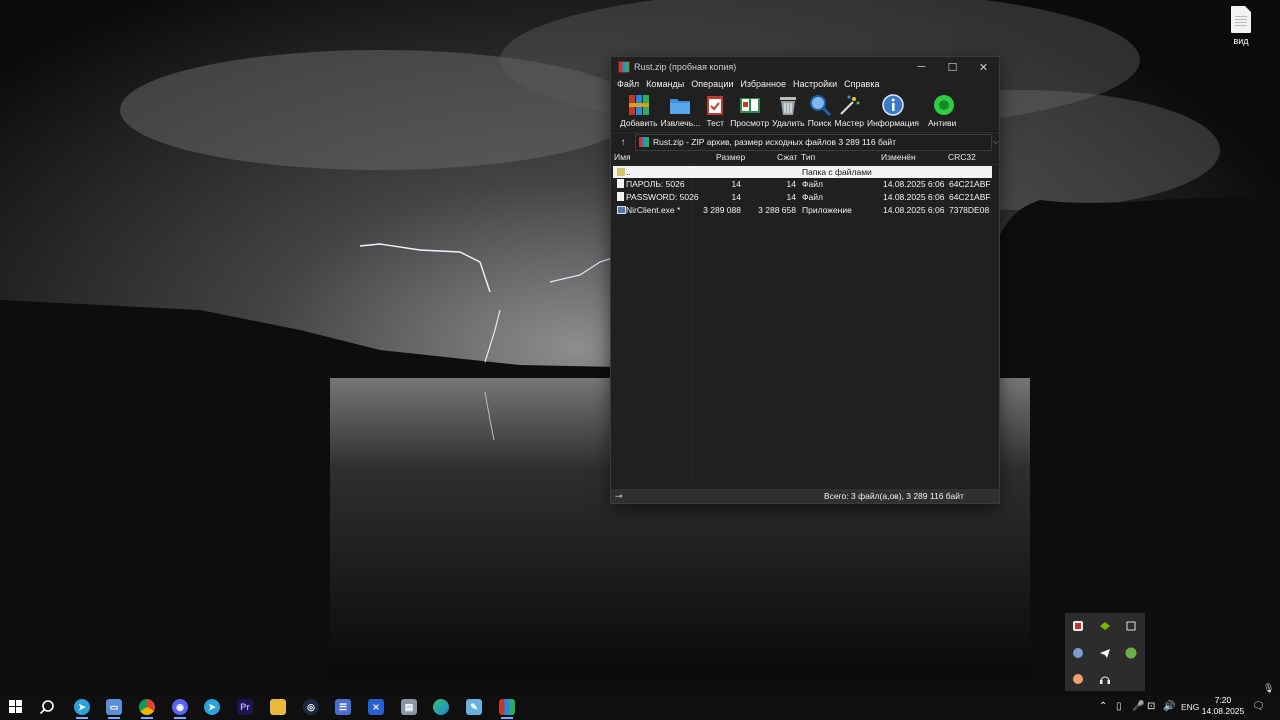 This screenshot has height=720, width=1280. I want to click on premiere-icon: Pr, so click(245, 707).